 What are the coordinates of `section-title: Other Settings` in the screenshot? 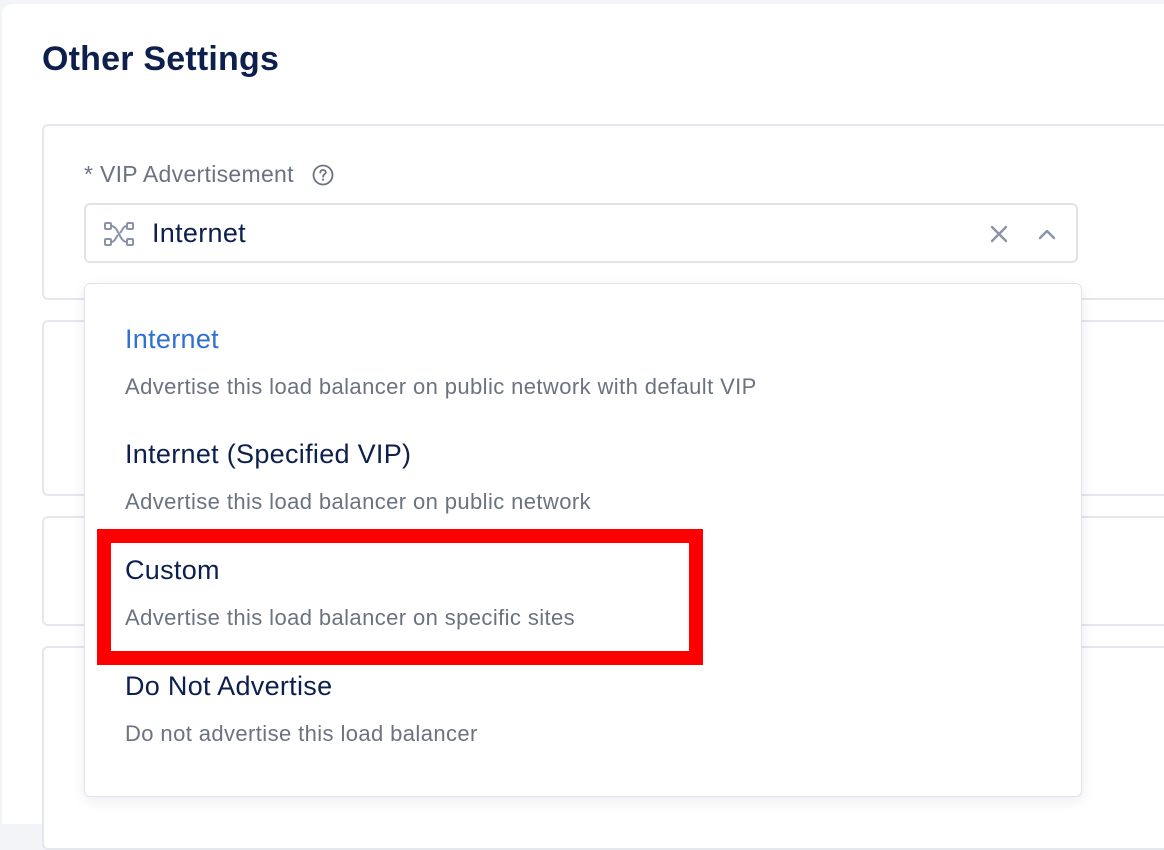 It's located at (161, 59).